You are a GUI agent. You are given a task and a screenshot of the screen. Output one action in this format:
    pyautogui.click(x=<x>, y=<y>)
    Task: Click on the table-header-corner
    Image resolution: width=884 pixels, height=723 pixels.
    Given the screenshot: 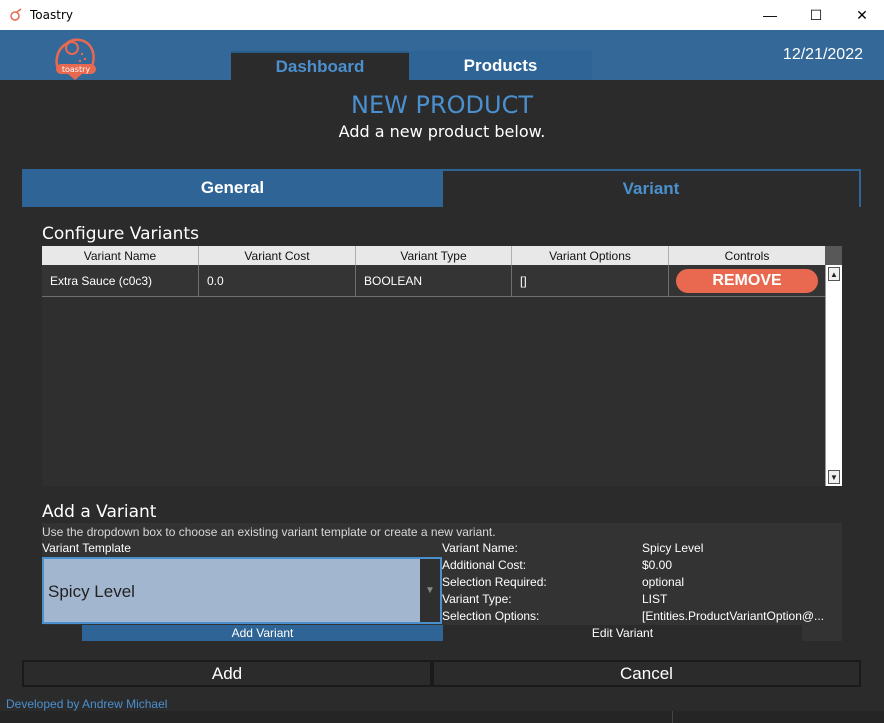 What is the action you would take?
    pyautogui.click(x=833, y=255)
    